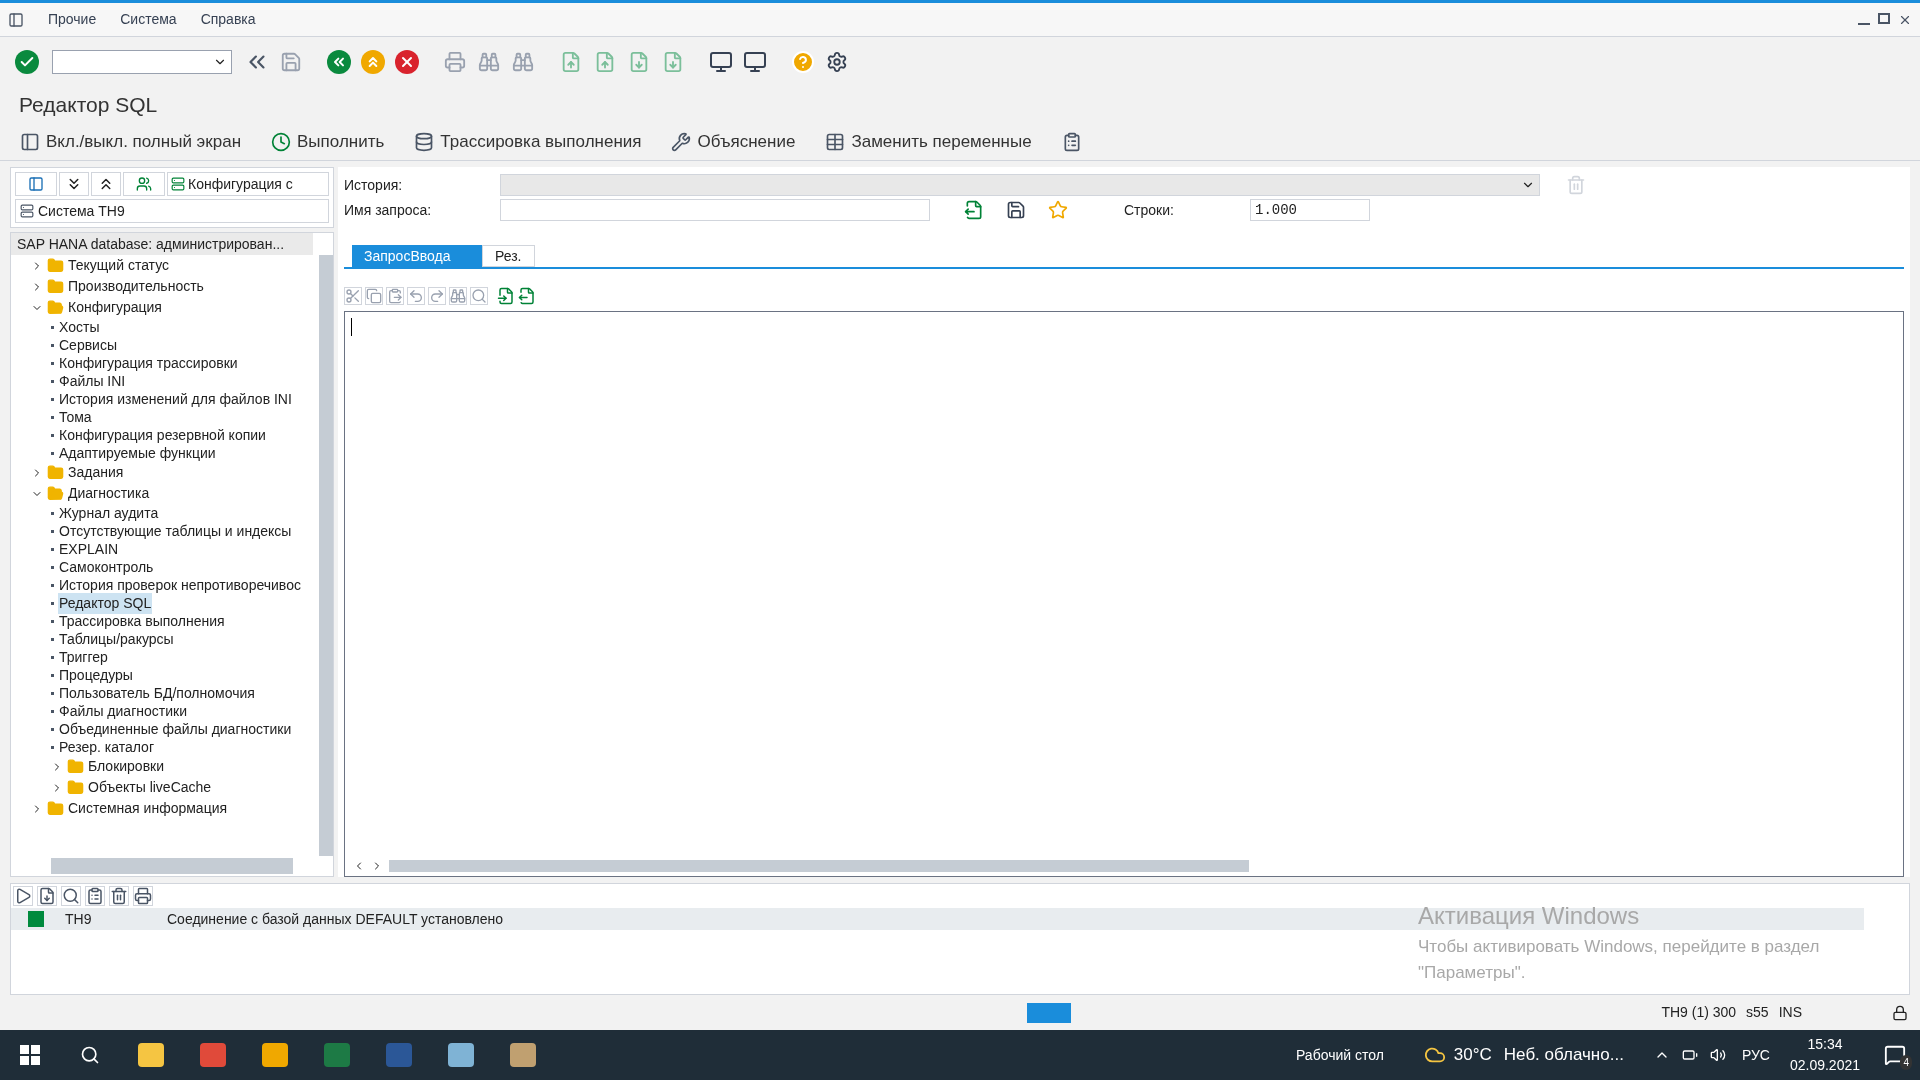  What do you see at coordinates (88, 105) in the screenshot?
I see `screen-title: Редактор SQL` at bounding box center [88, 105].